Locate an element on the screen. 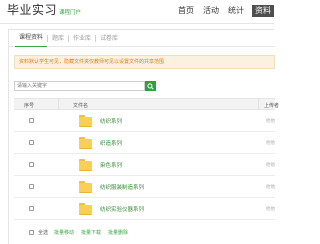 Image resolution: width=320 pixels, height=244 pixels. search-bar is located at coordinates (85, 86).